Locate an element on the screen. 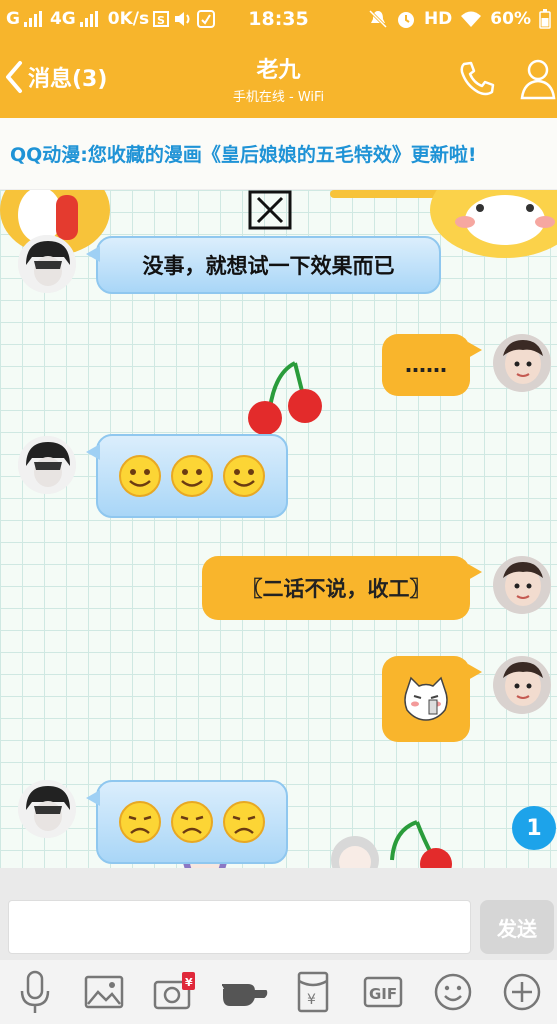 The width and height of the screenshot is (557, 1024). message-text-1: 没事，就想试一下效果而已 is located at coordinates (268, 266).